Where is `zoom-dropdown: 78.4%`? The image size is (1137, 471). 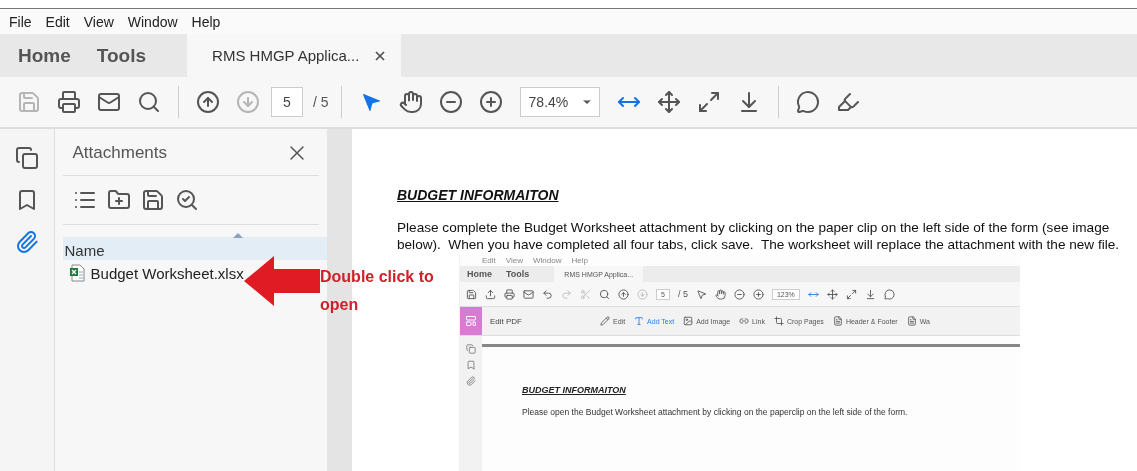
zoom-dropdown: 78.4% is located at coordinates (559, 102).